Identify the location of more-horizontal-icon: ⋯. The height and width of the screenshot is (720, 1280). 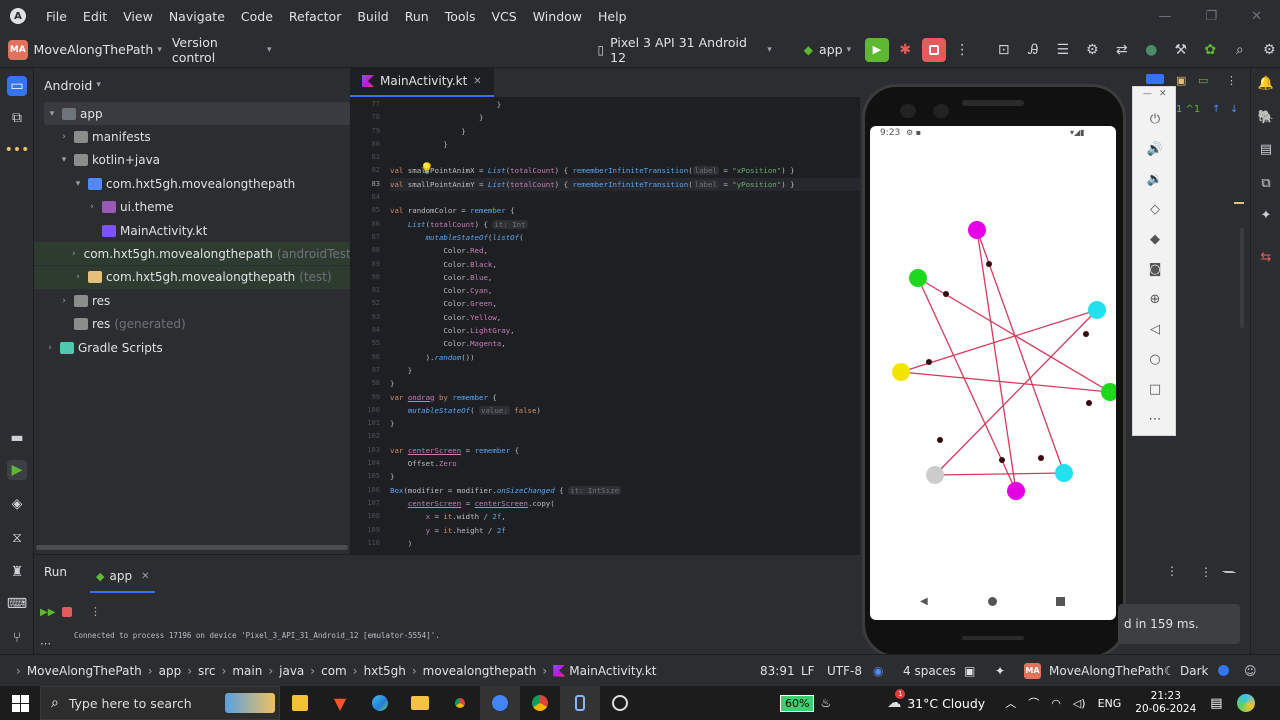
(1155, 419).